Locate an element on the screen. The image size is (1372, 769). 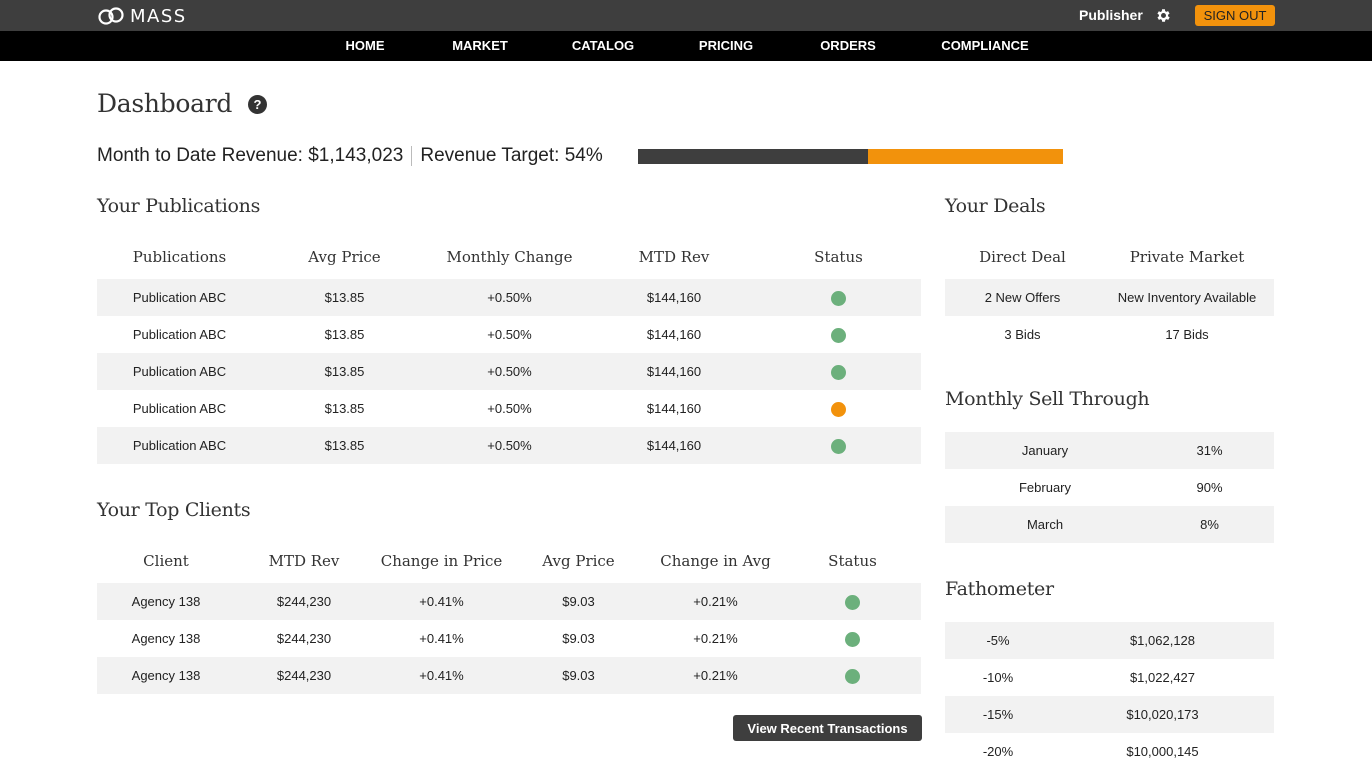
top-clients-title: Your Top Clients is located at coordinates (174, 510).